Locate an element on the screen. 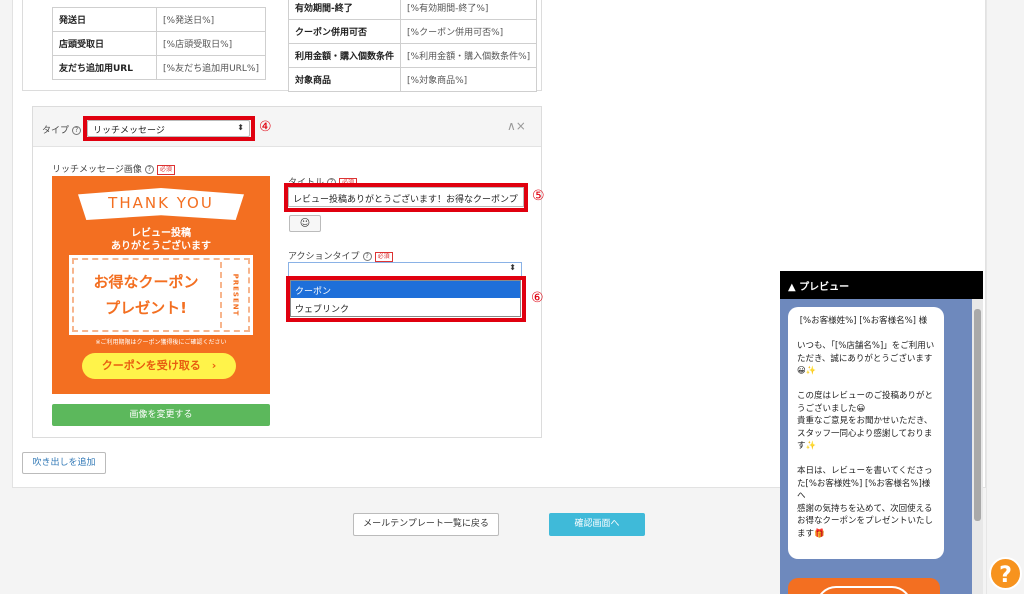 Image resolution: width=1024 pixels, height=594 pixels. emoji-button: ☺ is located at coordinates (305, 223).